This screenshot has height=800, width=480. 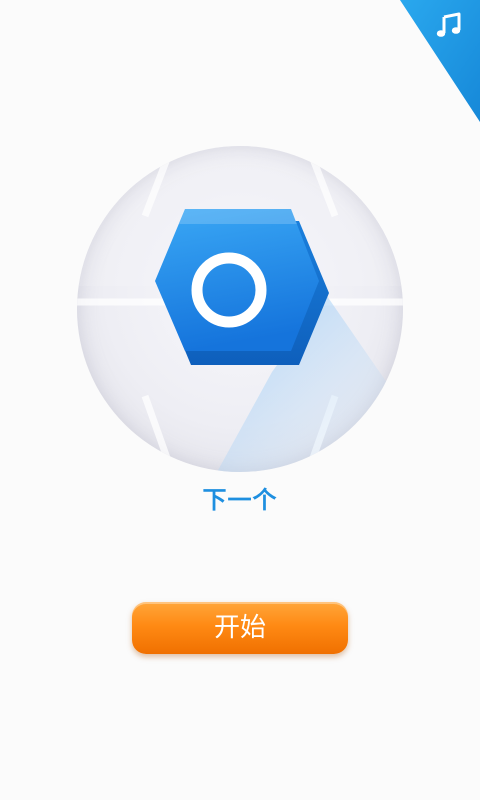 I want to click on start-button: 开始, so click(x=240, y=628).